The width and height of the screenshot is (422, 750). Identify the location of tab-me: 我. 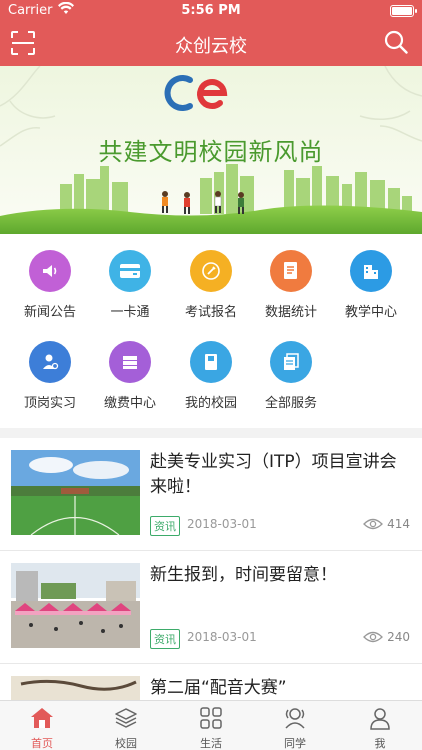
(380, 725).